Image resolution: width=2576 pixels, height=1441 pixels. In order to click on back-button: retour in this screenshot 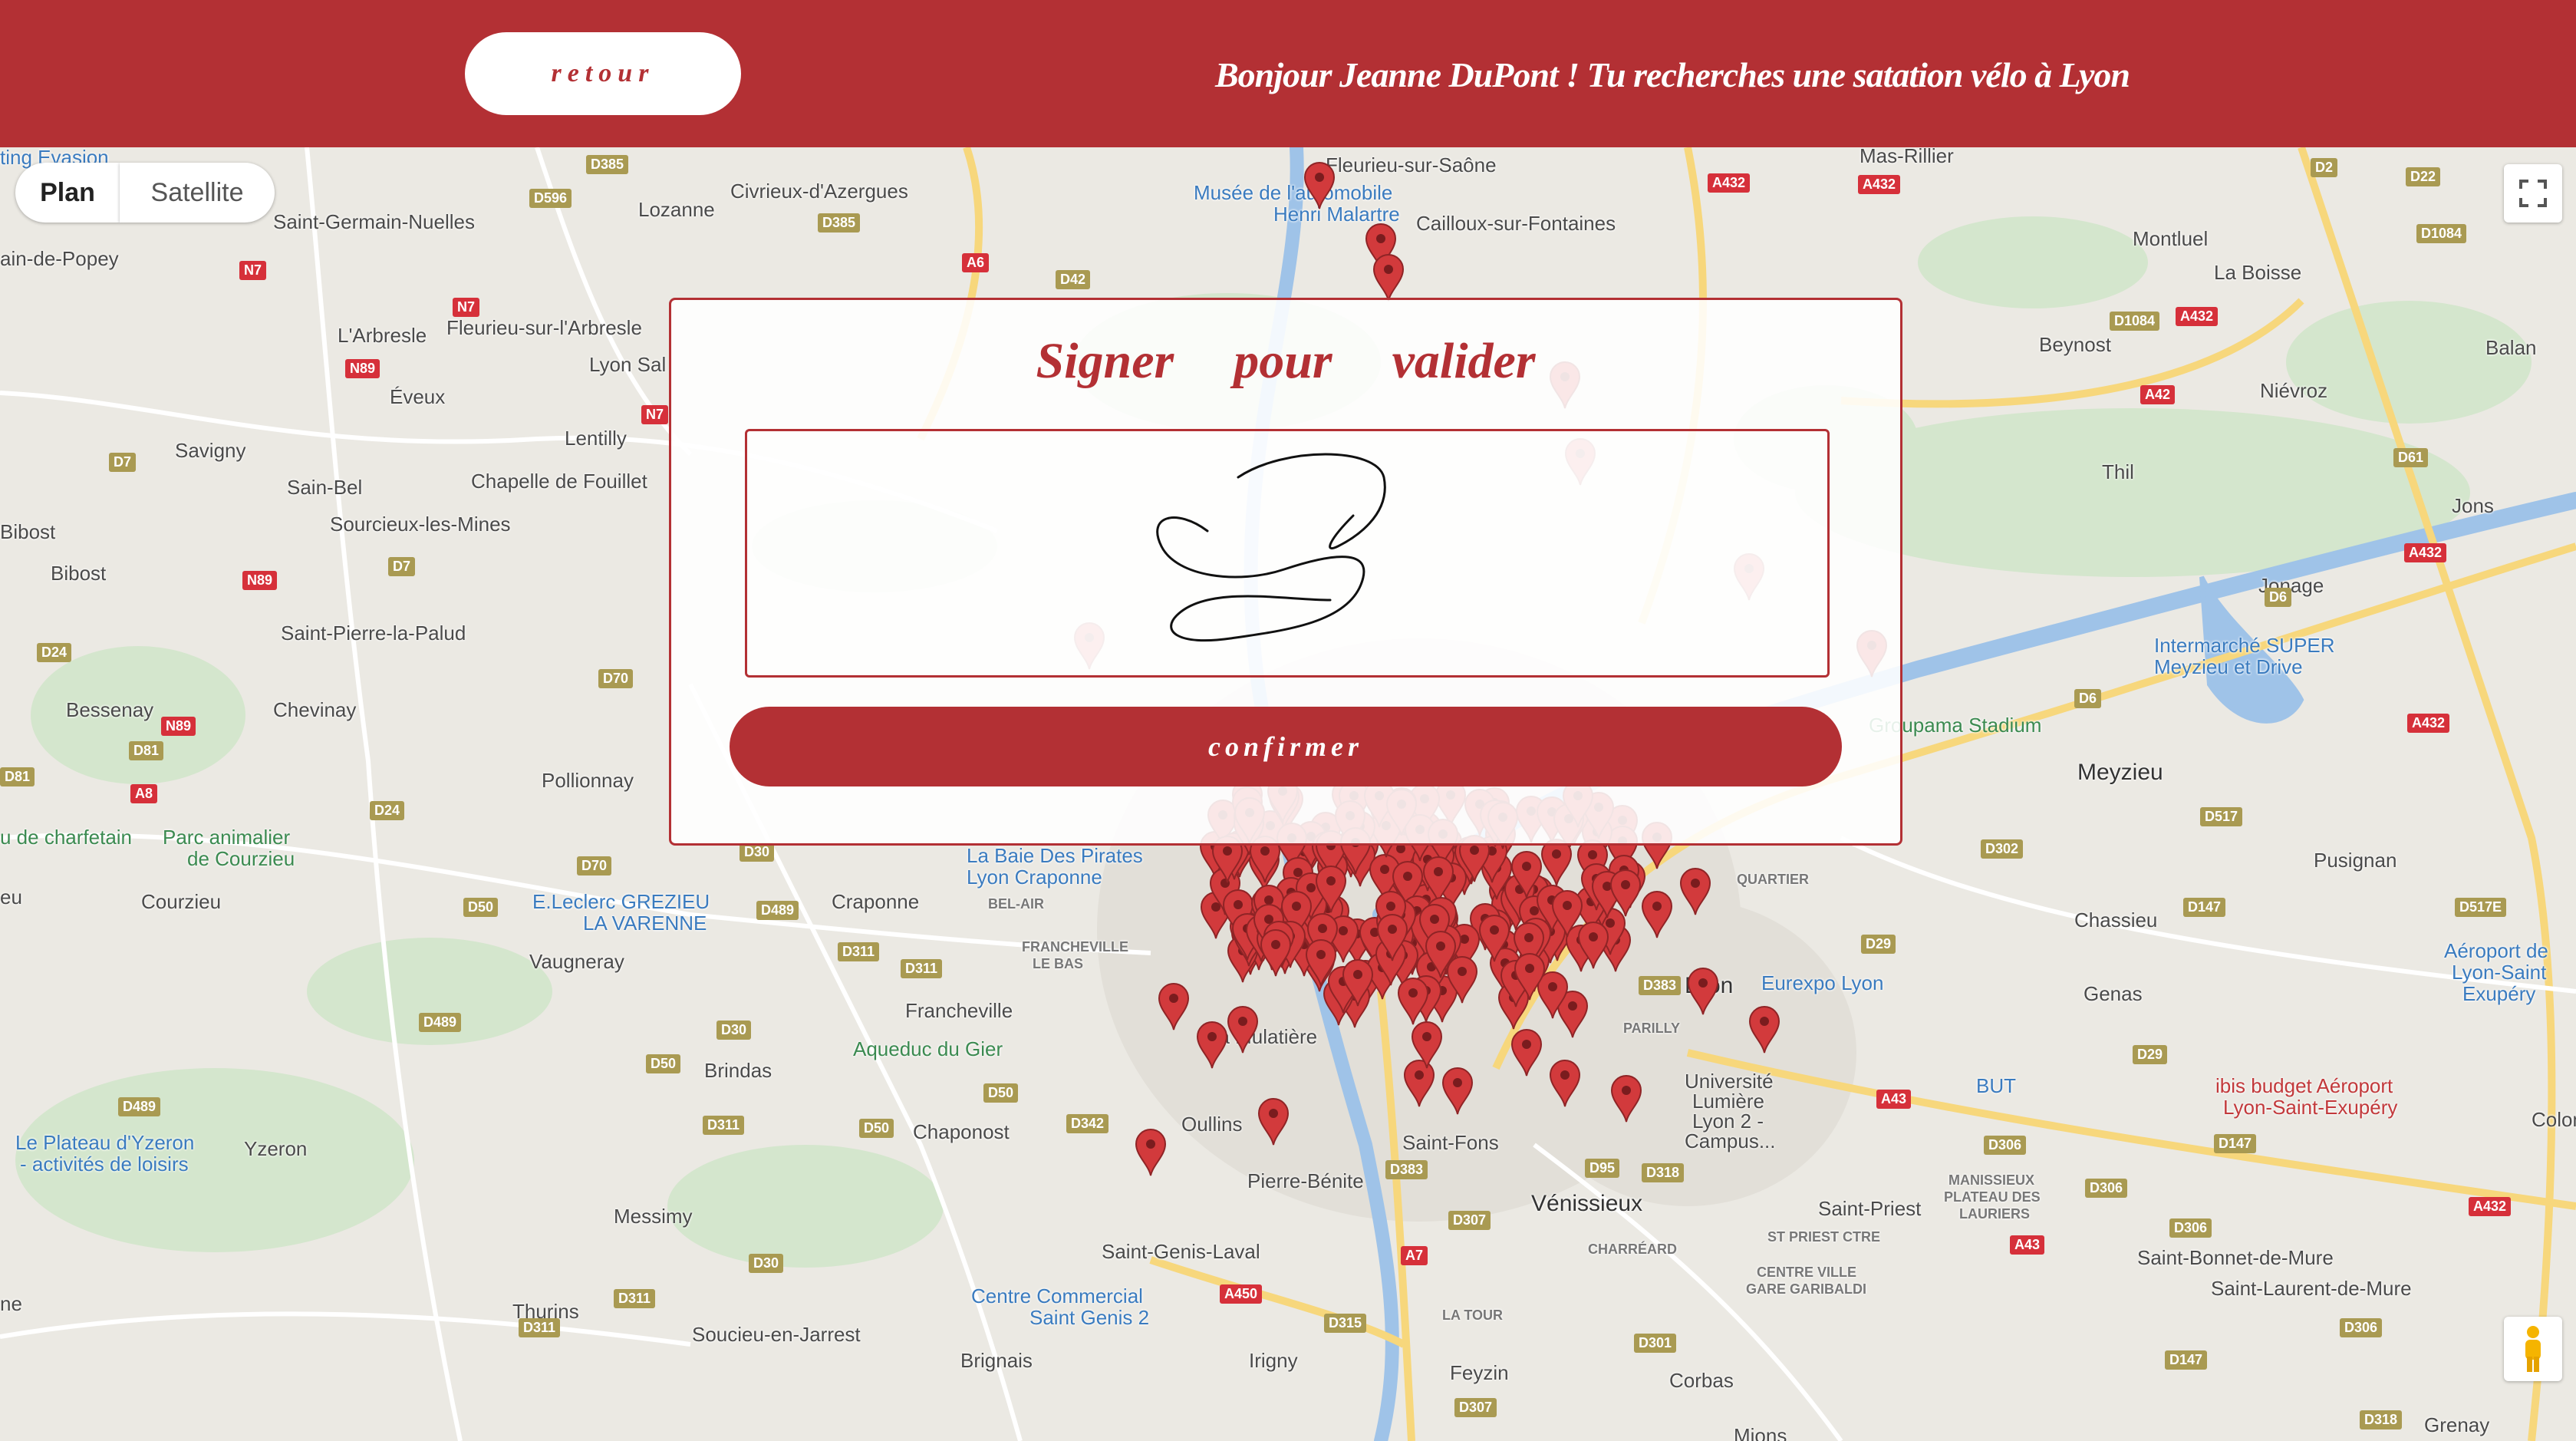, I will do `click(603, 73)`.